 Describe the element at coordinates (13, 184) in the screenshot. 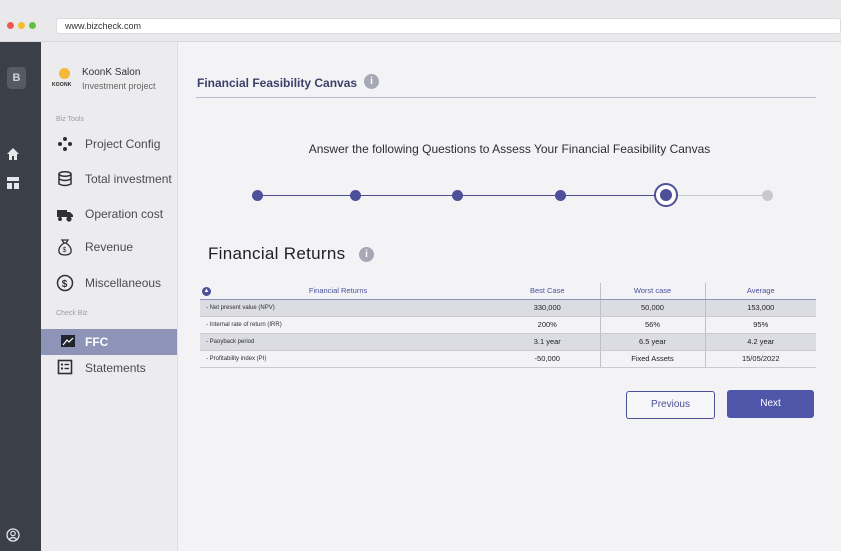

I see `dashboard-icon` at that location.